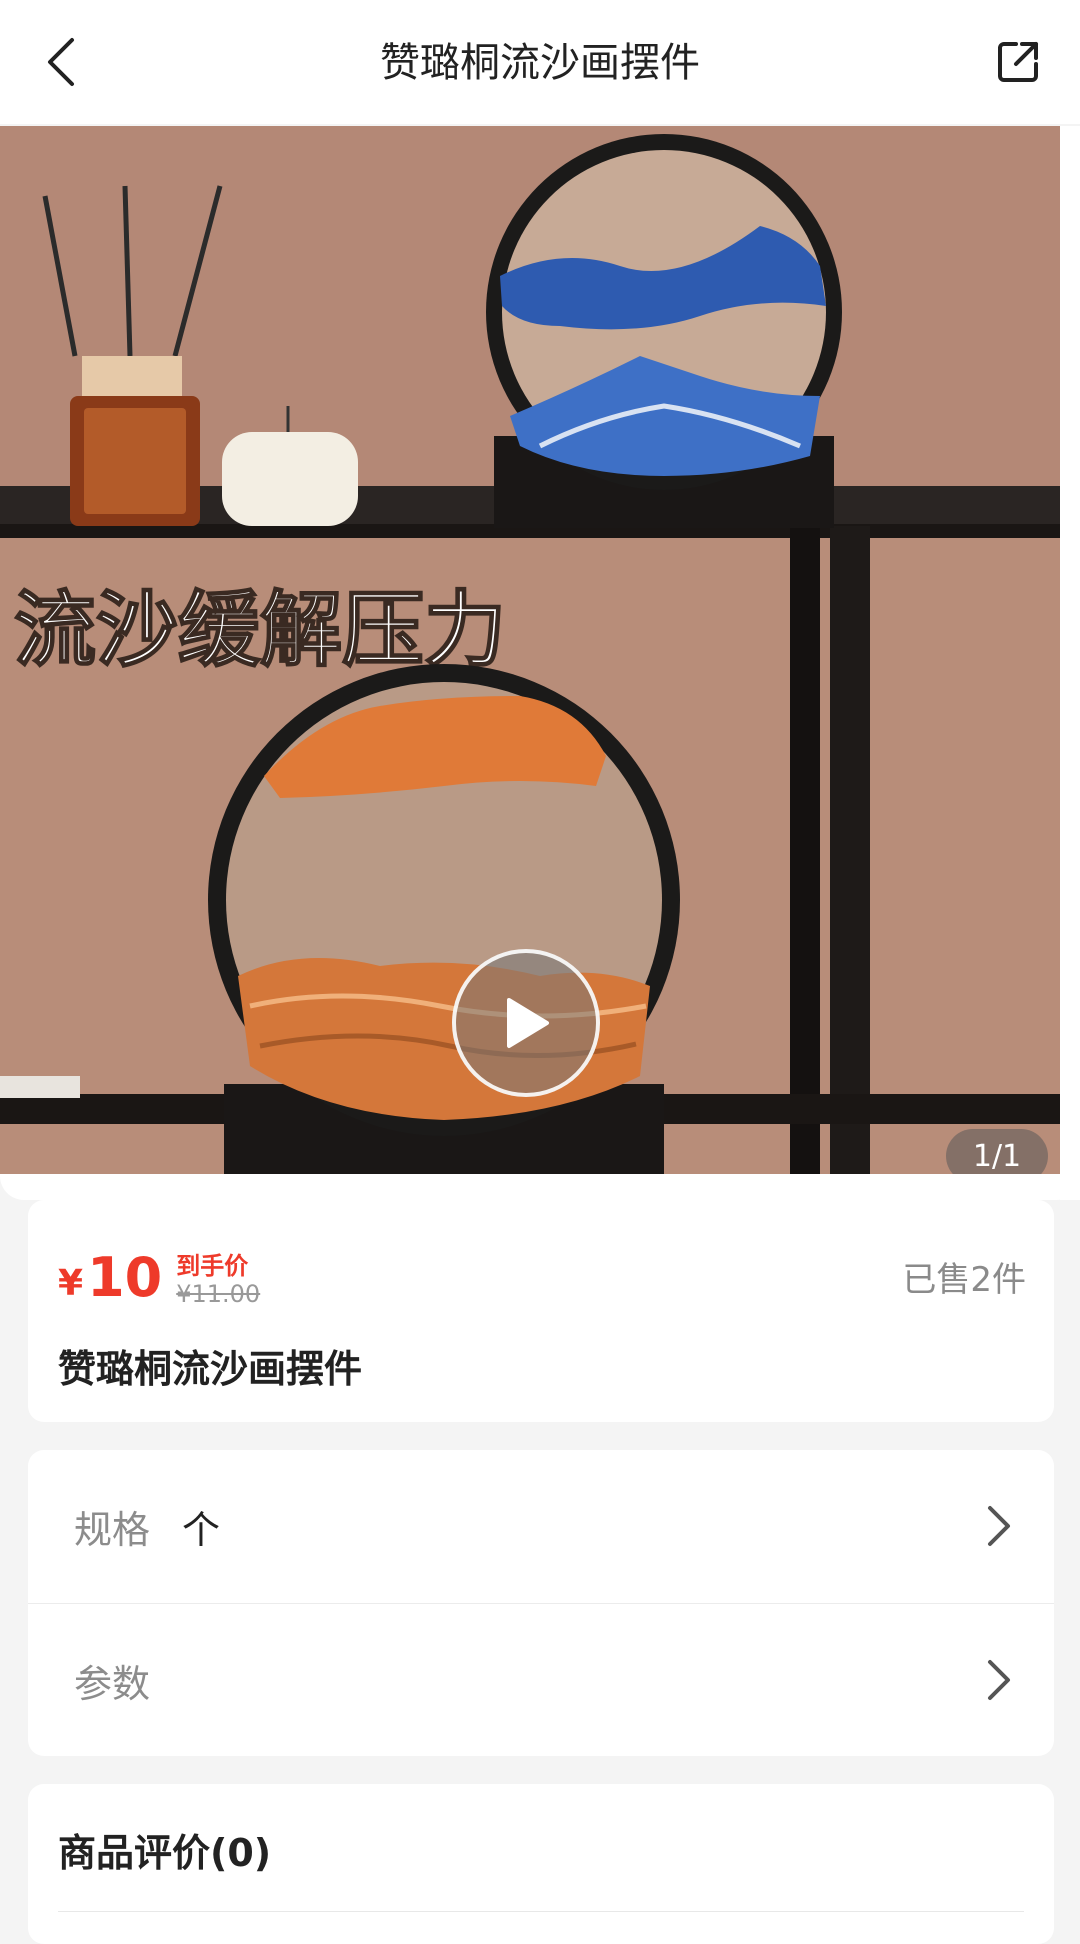 The image size is (1080, 1944). Describe the element at coordinates (112, 1683) in the screenshot. I see `params-label: 参数` at that location.